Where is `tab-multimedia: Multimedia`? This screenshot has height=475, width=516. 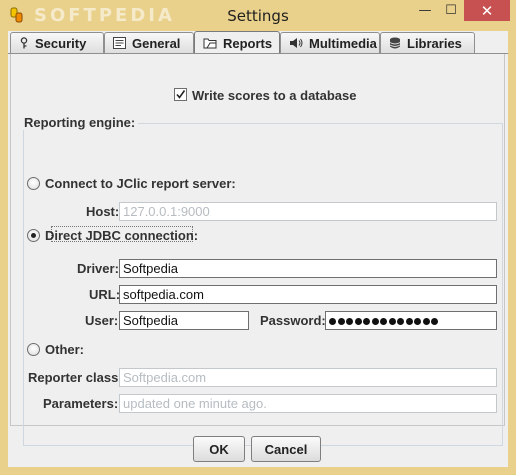
tab-multimedia: Multimedia is located at coordinates (330, 42).